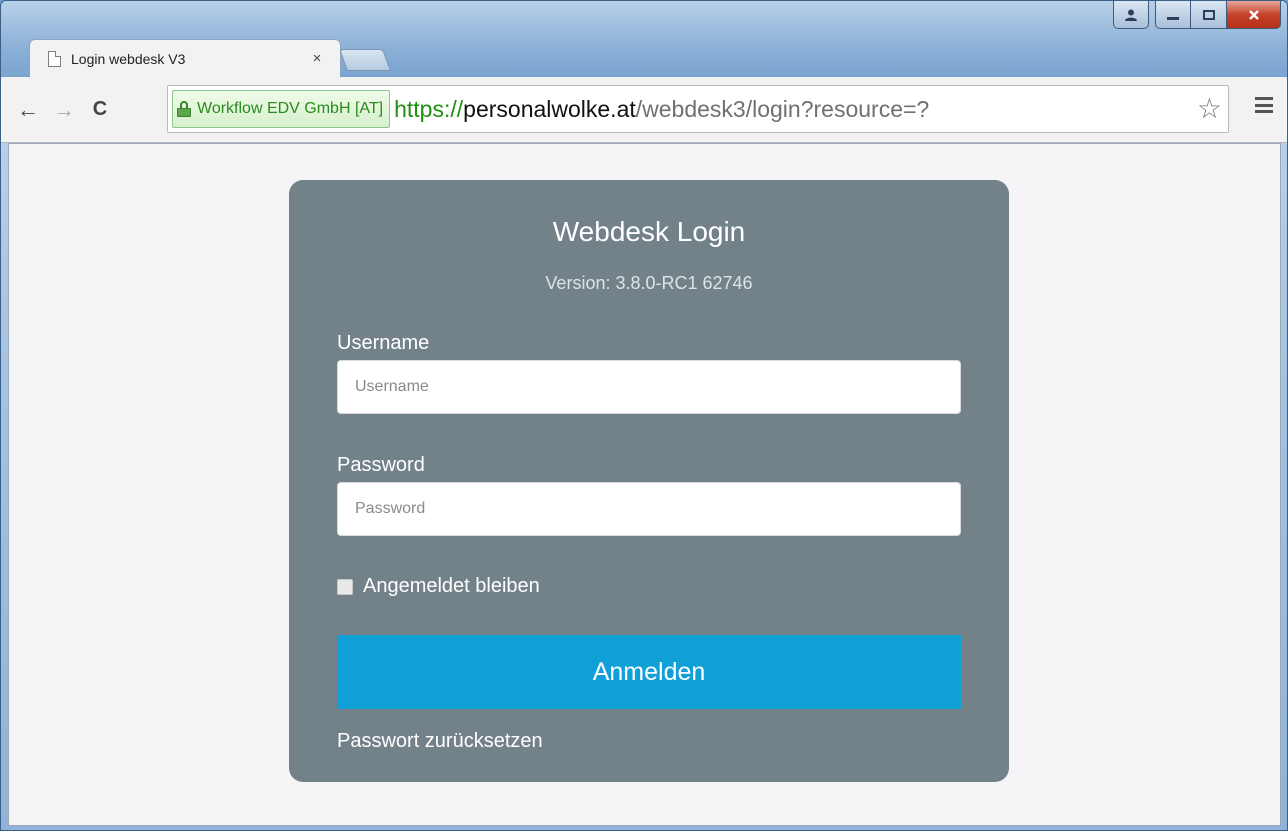  I want to click on new-tab-button, so click(365, 60).